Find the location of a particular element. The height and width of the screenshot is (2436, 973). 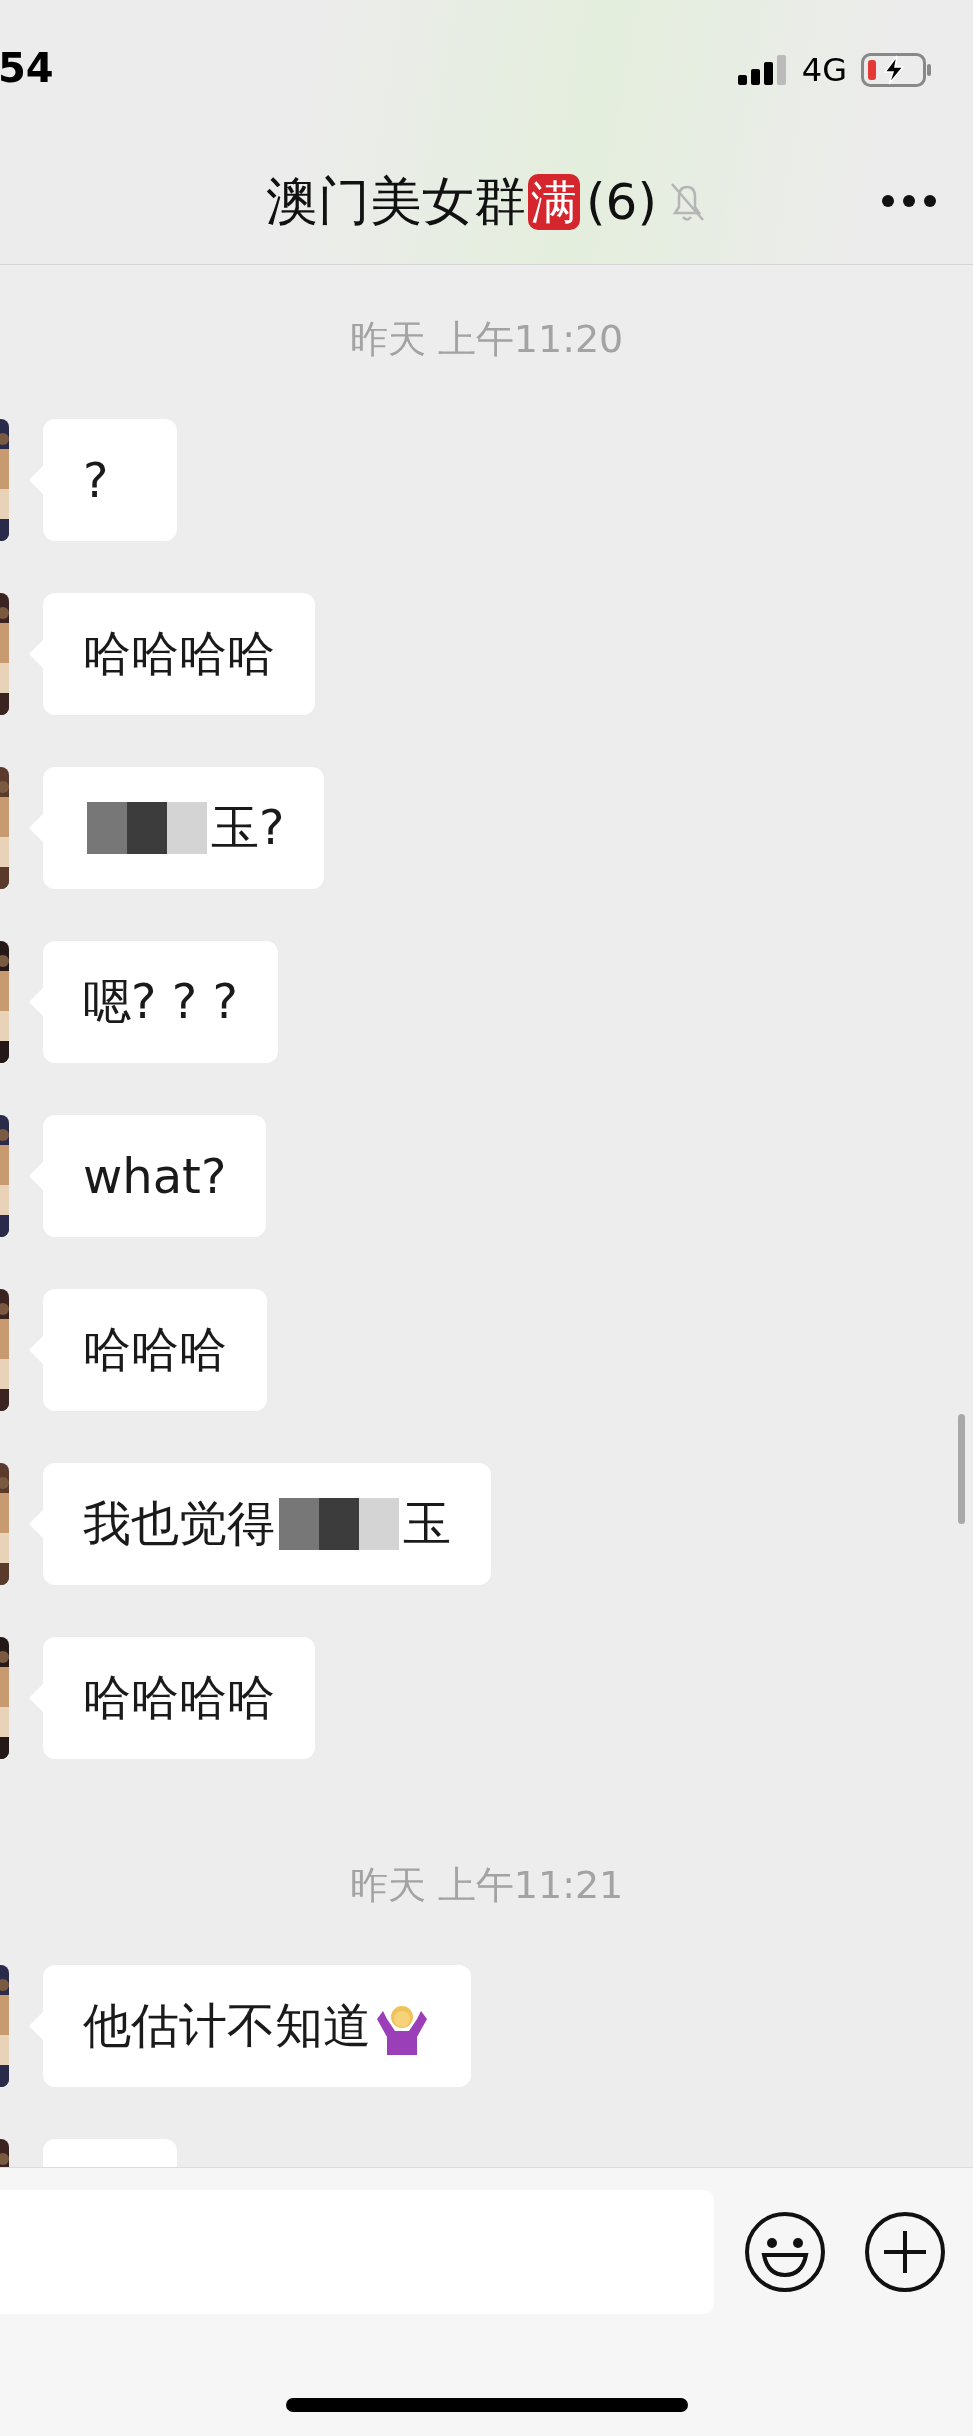

message-text: 他估计不知道 is located at coordinates (227, 2025).